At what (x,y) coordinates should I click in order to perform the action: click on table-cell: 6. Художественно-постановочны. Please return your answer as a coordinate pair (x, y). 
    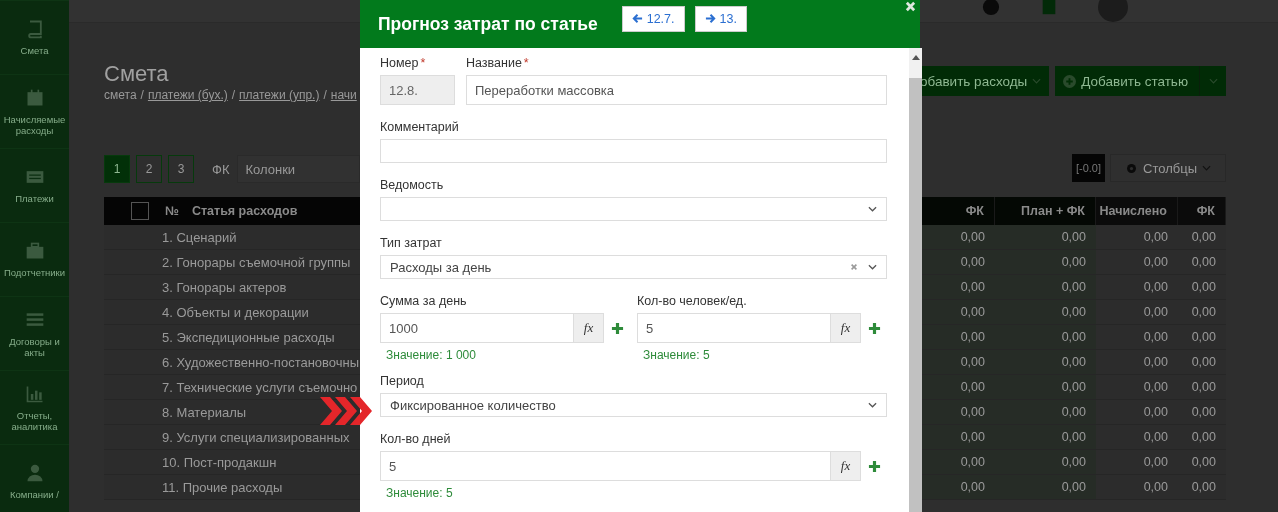
    Looking at the image, I should click on (261, 362).